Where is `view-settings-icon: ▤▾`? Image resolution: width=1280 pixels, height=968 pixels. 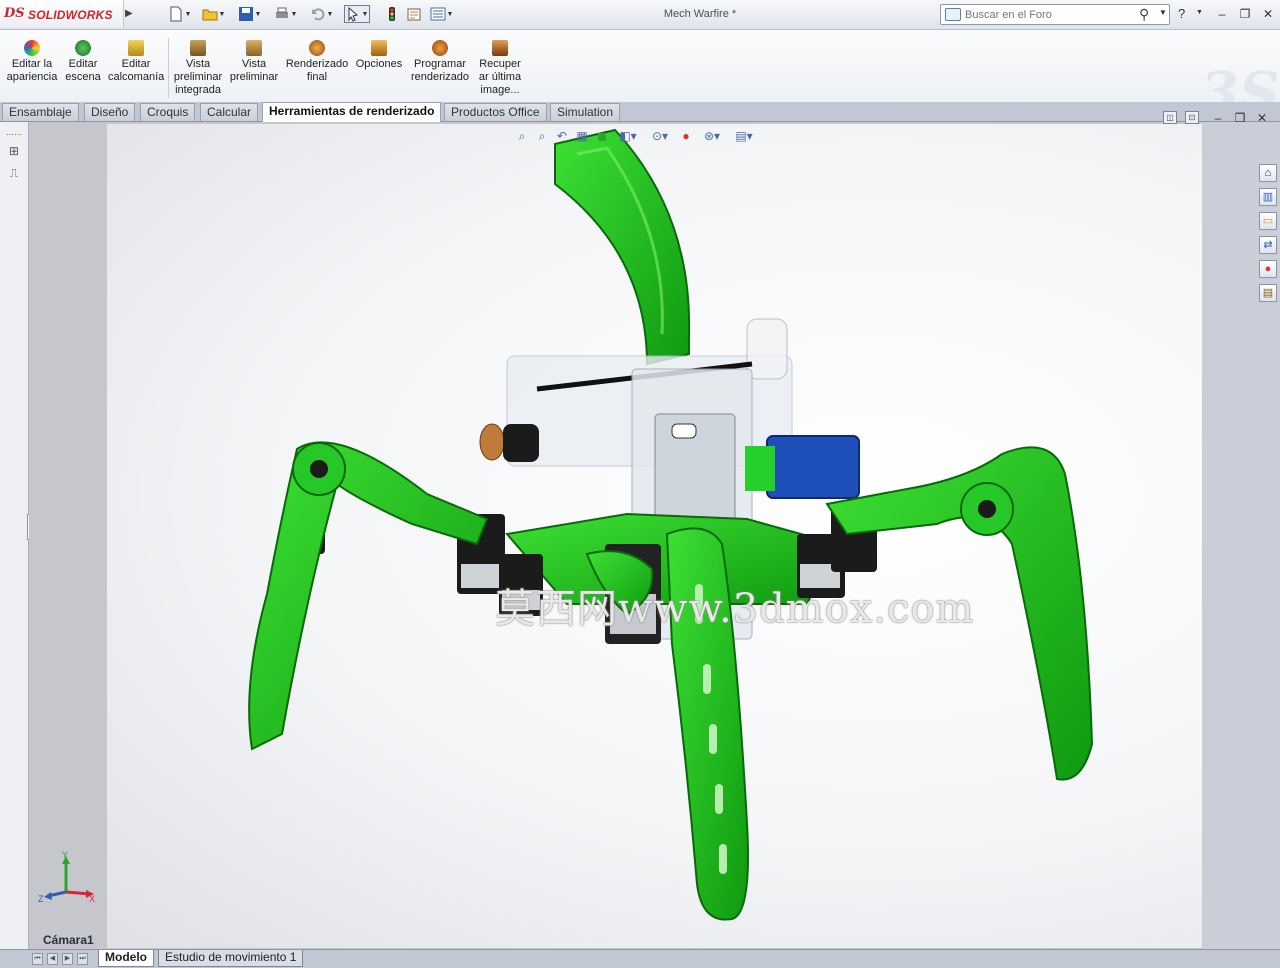 view-settings-icon: ▤▾ is located at coordinates (744, 136).